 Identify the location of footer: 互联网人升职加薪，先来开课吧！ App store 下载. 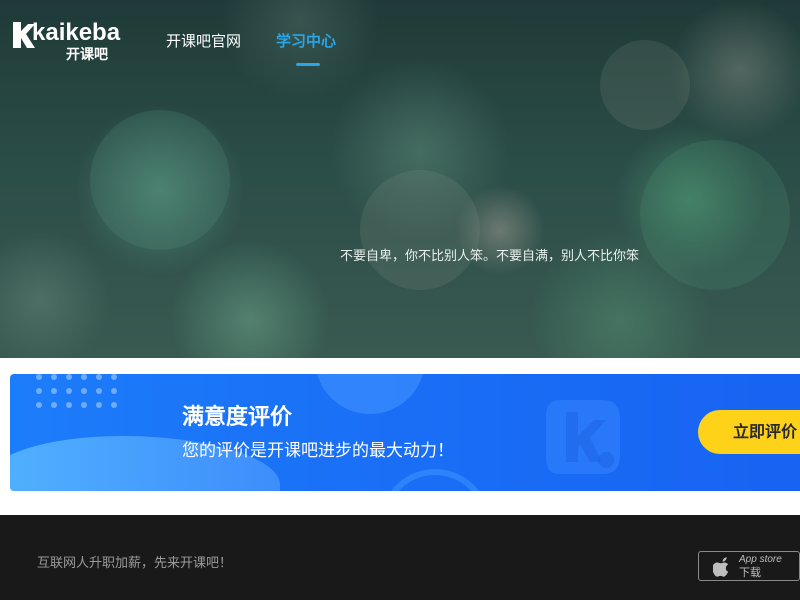
(400, 557).